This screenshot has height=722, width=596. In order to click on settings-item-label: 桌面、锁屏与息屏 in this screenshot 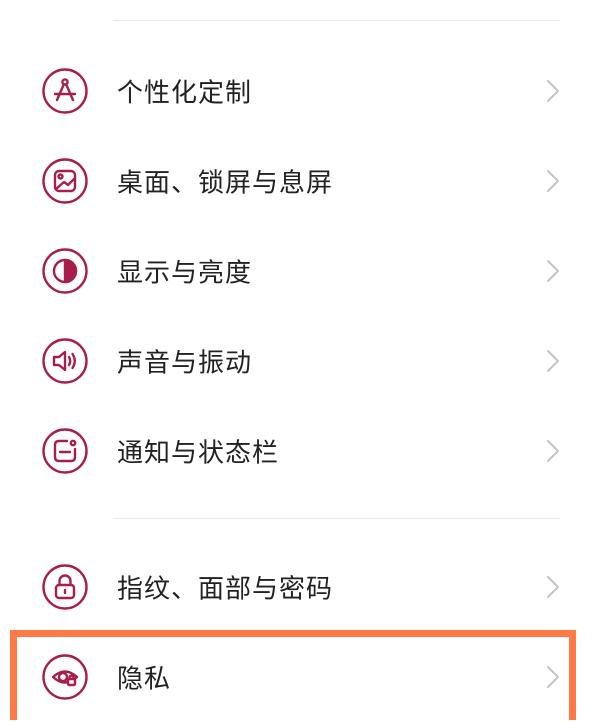, I will do `click(225, 183)`.